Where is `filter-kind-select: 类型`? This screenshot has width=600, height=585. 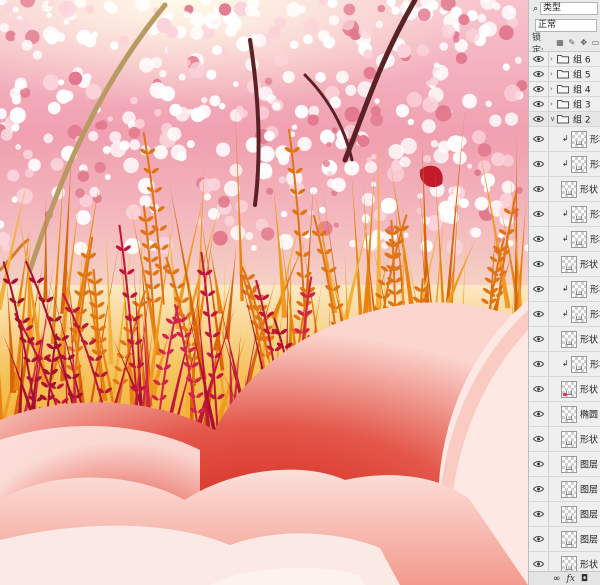 filter-kind-select: 类型 is located at coordinates (569, 8).